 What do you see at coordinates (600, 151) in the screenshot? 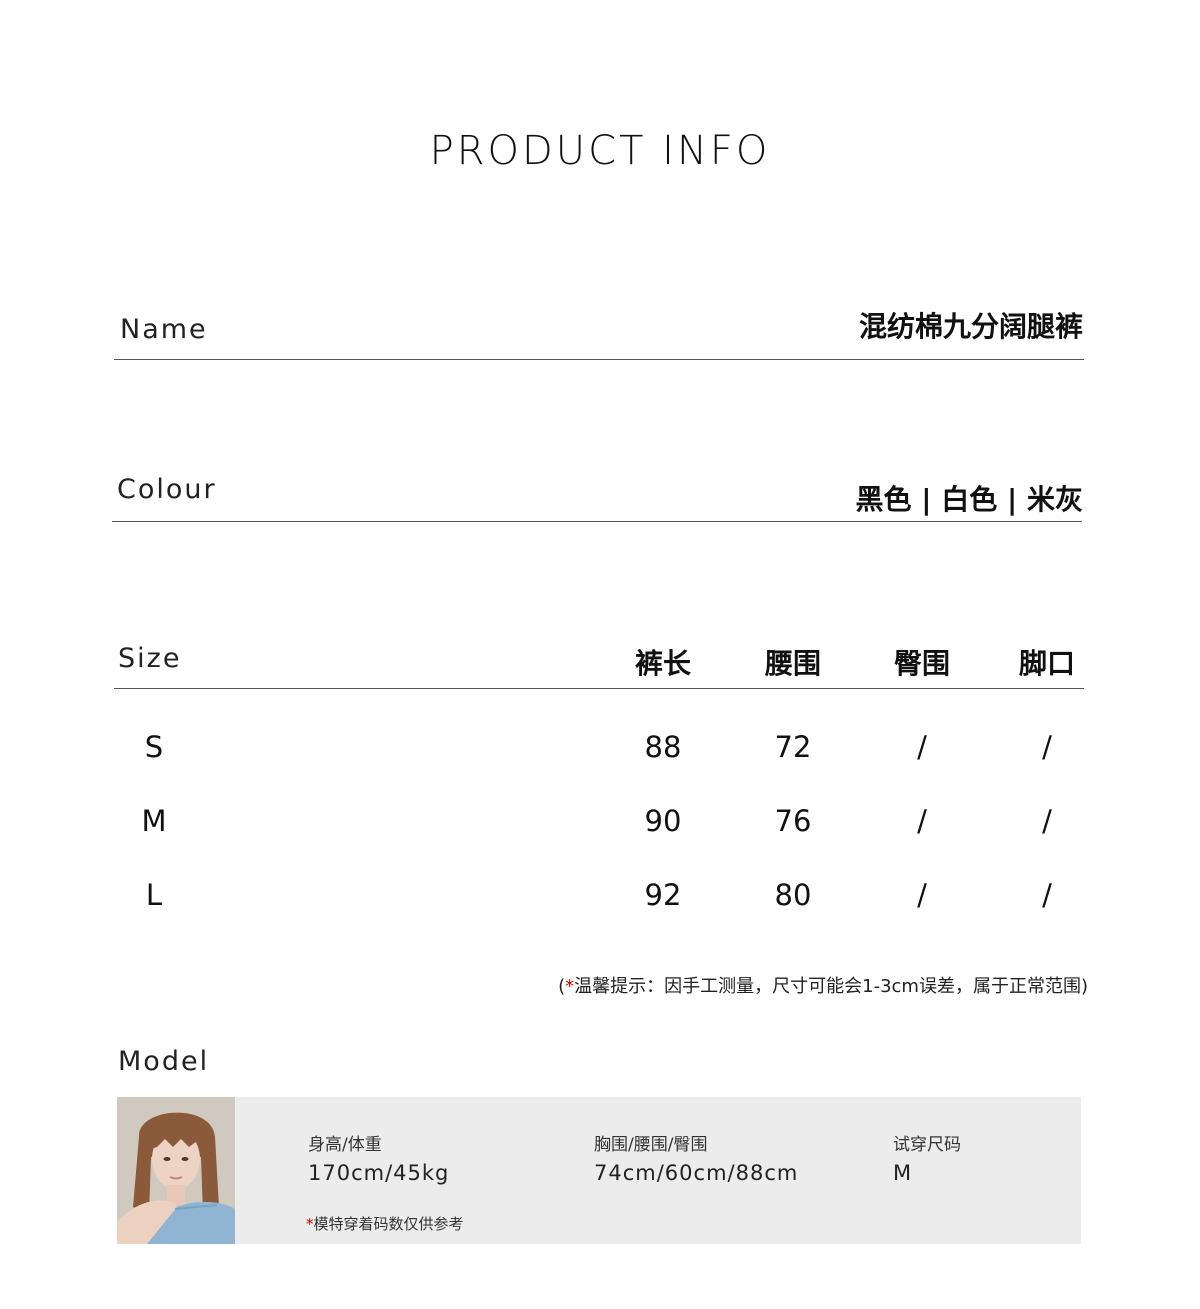
I see `page-title: PRODUCT INFO` at bounding box center [600, 151].